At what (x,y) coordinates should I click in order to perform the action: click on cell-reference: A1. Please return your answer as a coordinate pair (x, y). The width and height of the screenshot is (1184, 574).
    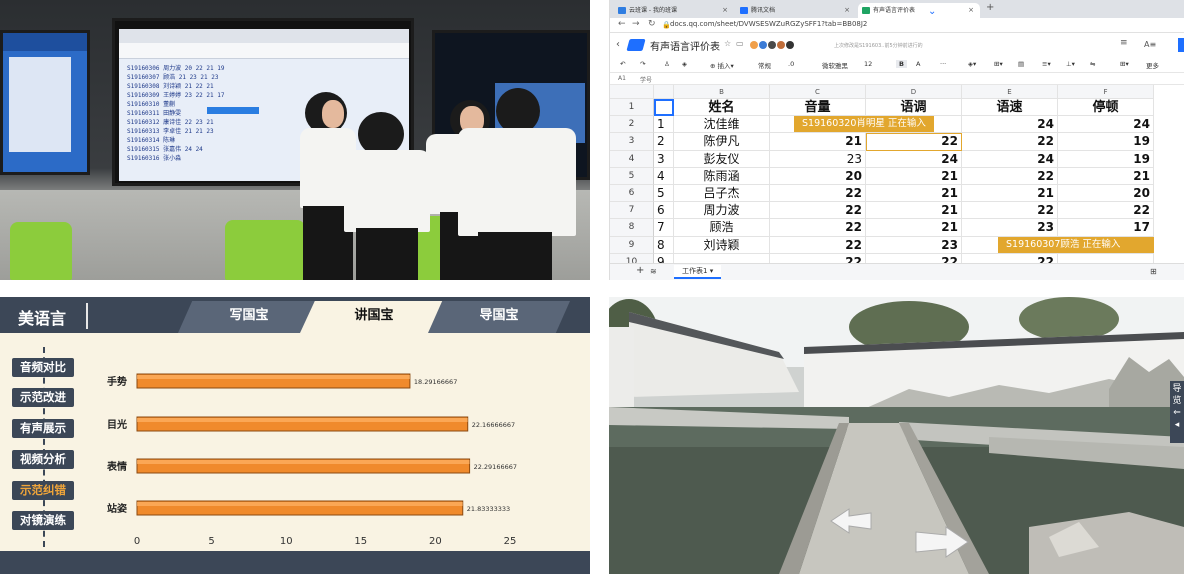
    Looking at the image, I should click on (622, 78).